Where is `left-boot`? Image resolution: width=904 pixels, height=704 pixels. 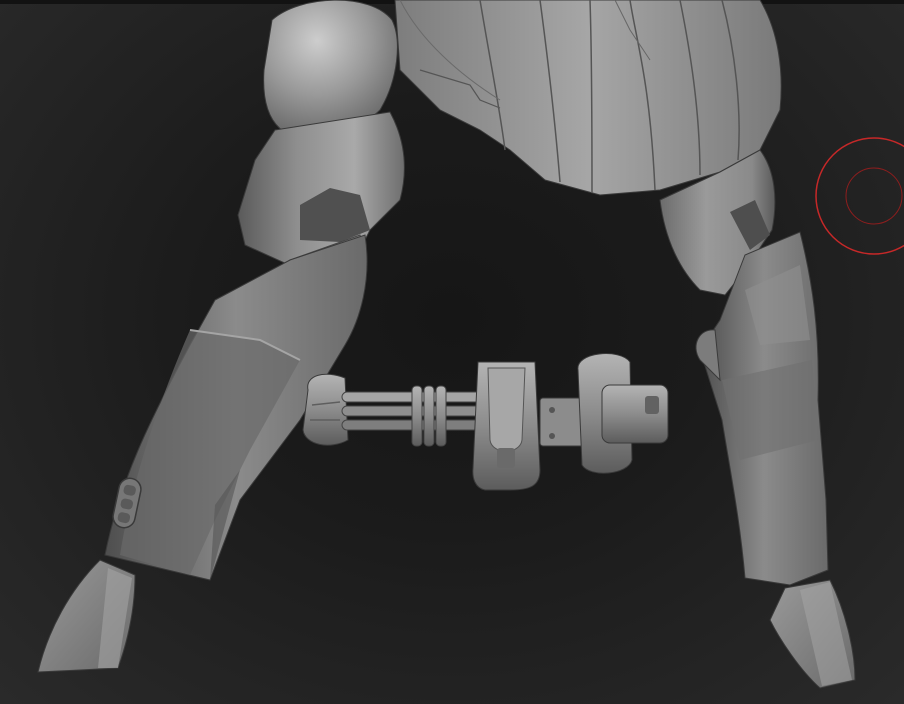
left-boot is located at coordinates (86, 616).